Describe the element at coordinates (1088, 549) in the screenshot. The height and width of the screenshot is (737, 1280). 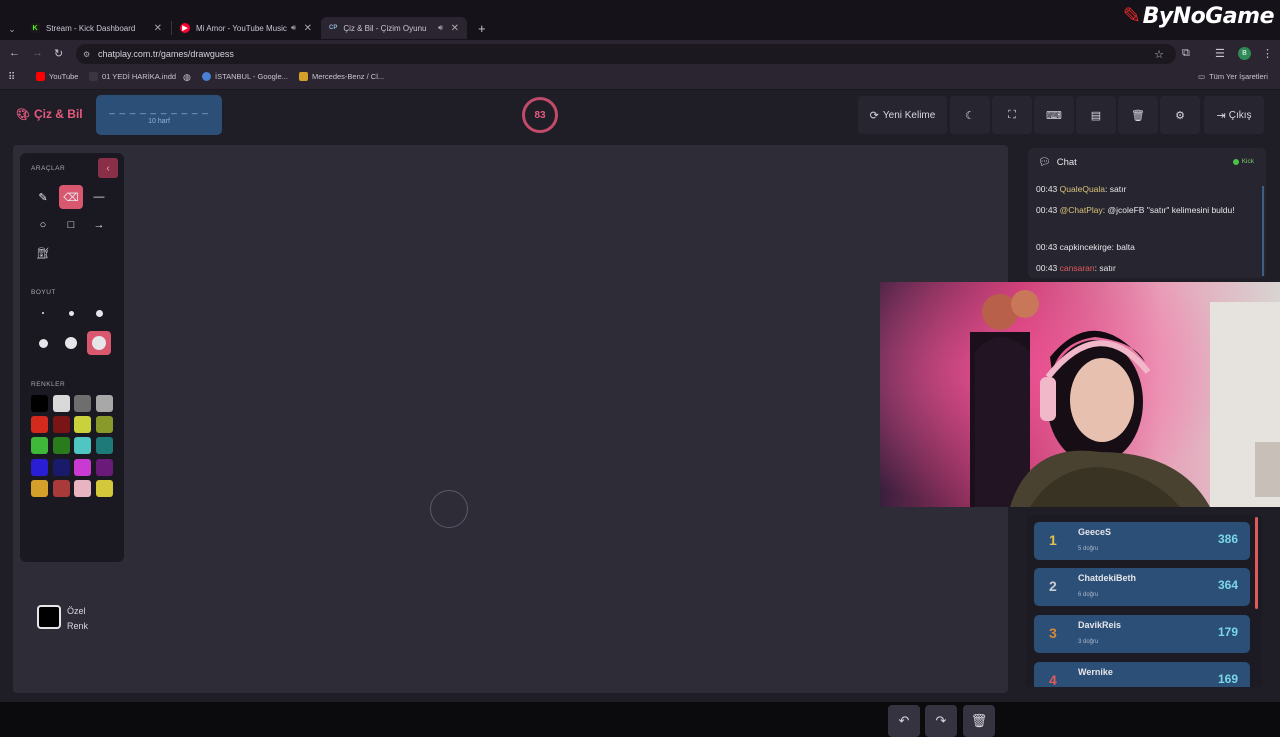
I see `correct-count: 5 doğru` at that location.